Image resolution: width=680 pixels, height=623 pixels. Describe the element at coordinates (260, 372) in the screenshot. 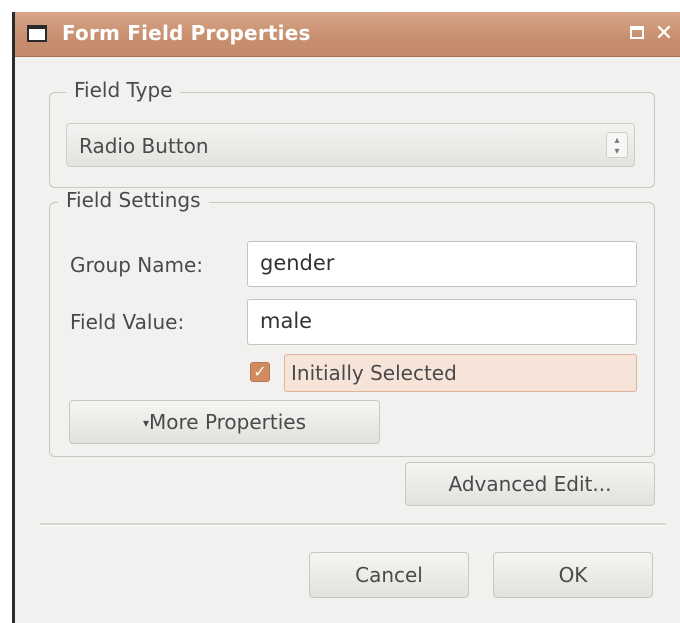

I see `initially-selected-checkbox: ✓` at that location.